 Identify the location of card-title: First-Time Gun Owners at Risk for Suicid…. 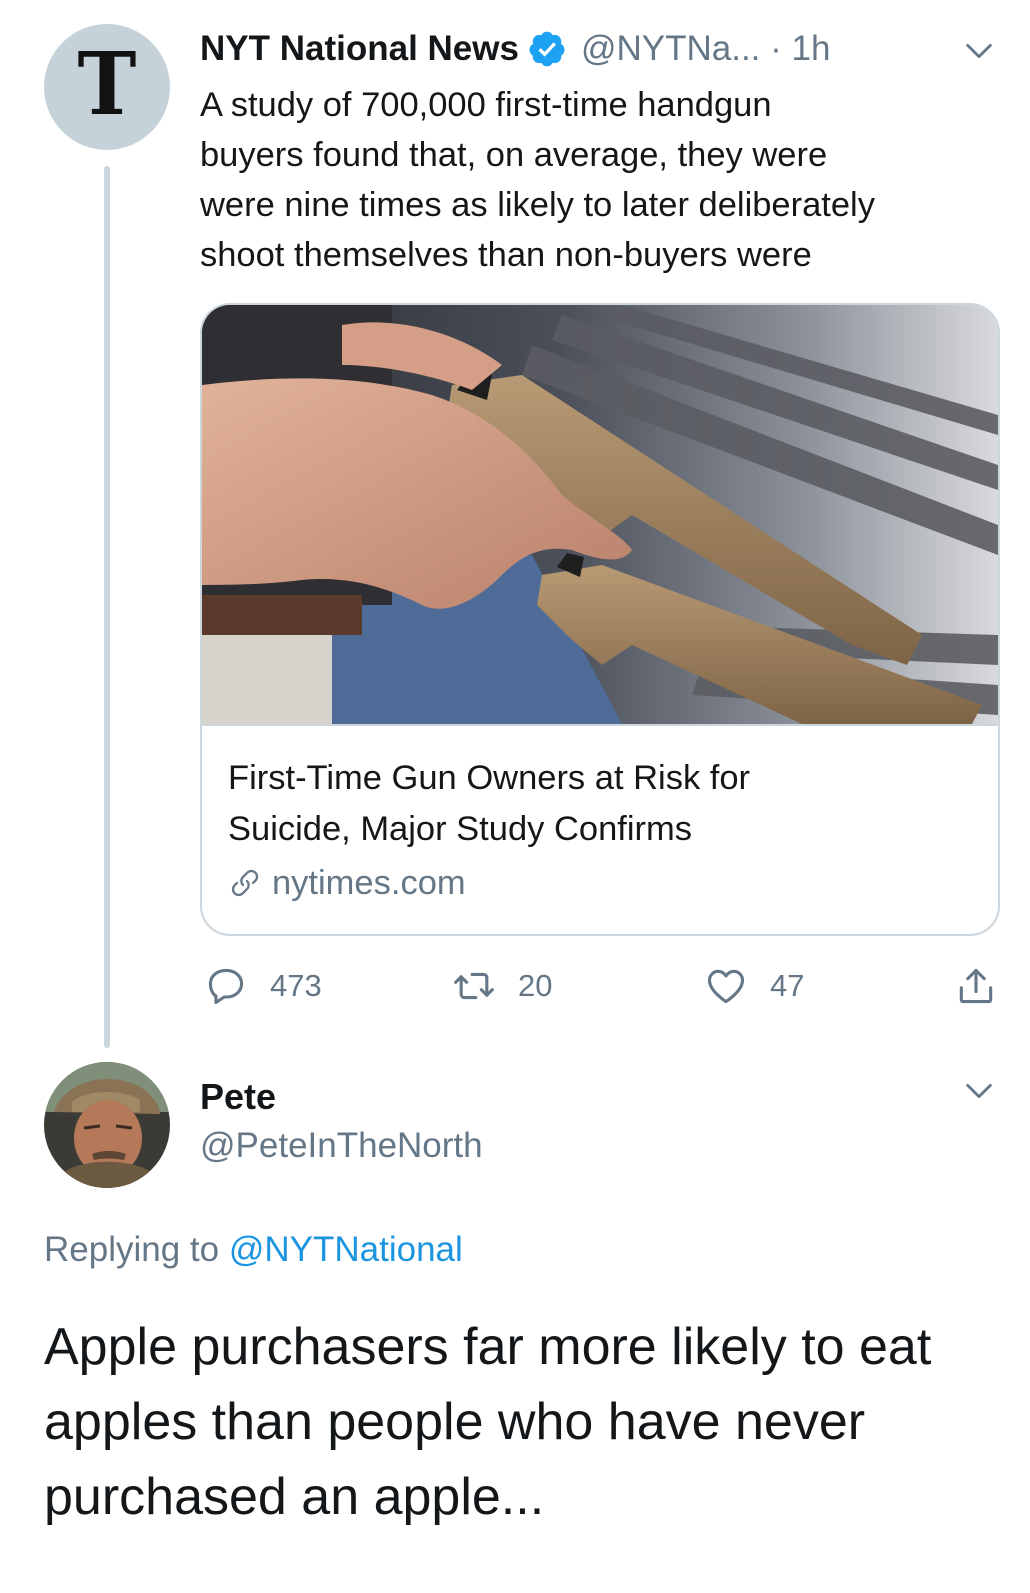
(598, 804).